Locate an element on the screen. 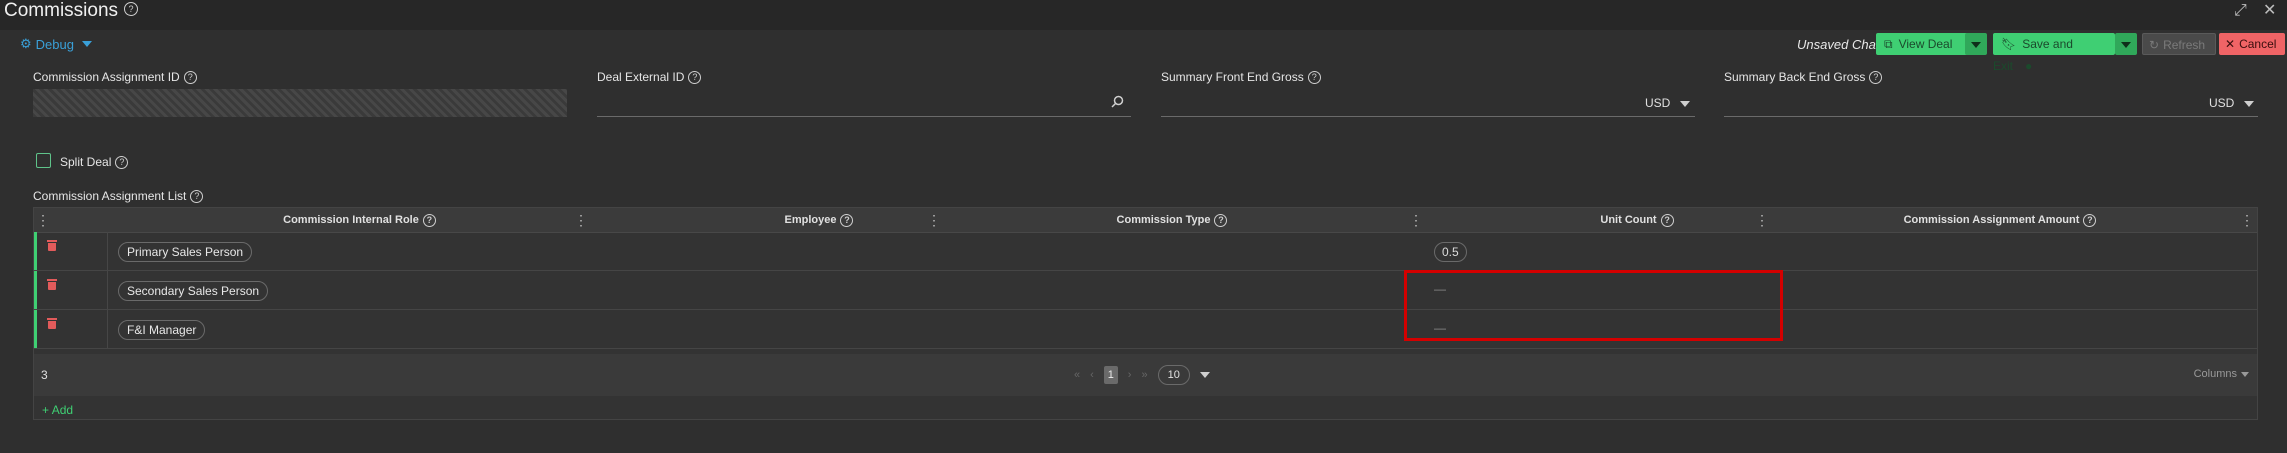 The image size is (2287, 453). page-number: 1 is located at coordinates (1110, 375).